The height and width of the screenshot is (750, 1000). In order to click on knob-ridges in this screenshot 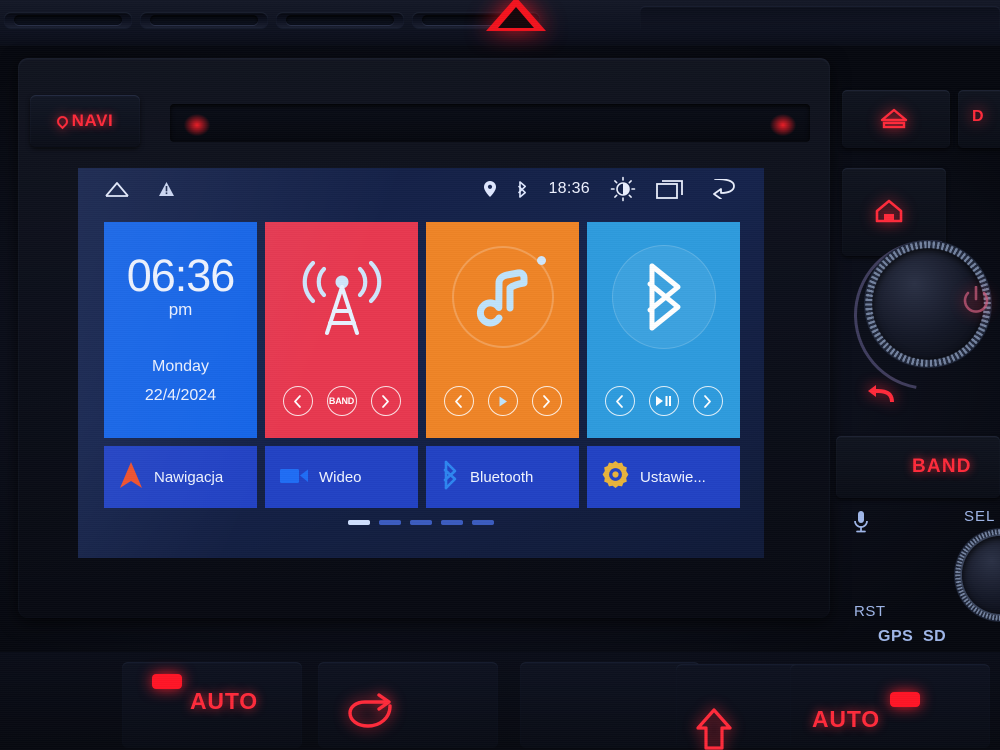, I will do `click(977, 575)`.